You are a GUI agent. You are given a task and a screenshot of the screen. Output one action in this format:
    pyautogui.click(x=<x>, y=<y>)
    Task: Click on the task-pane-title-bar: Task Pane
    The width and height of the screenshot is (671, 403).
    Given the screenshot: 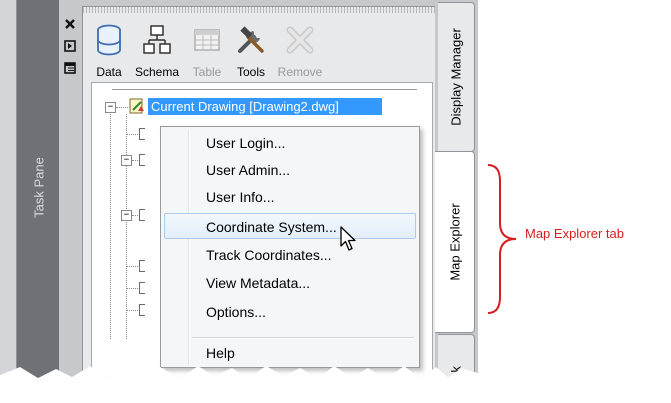 What is the action you would take?
    pyautogui.click(x=38, y=189)
    